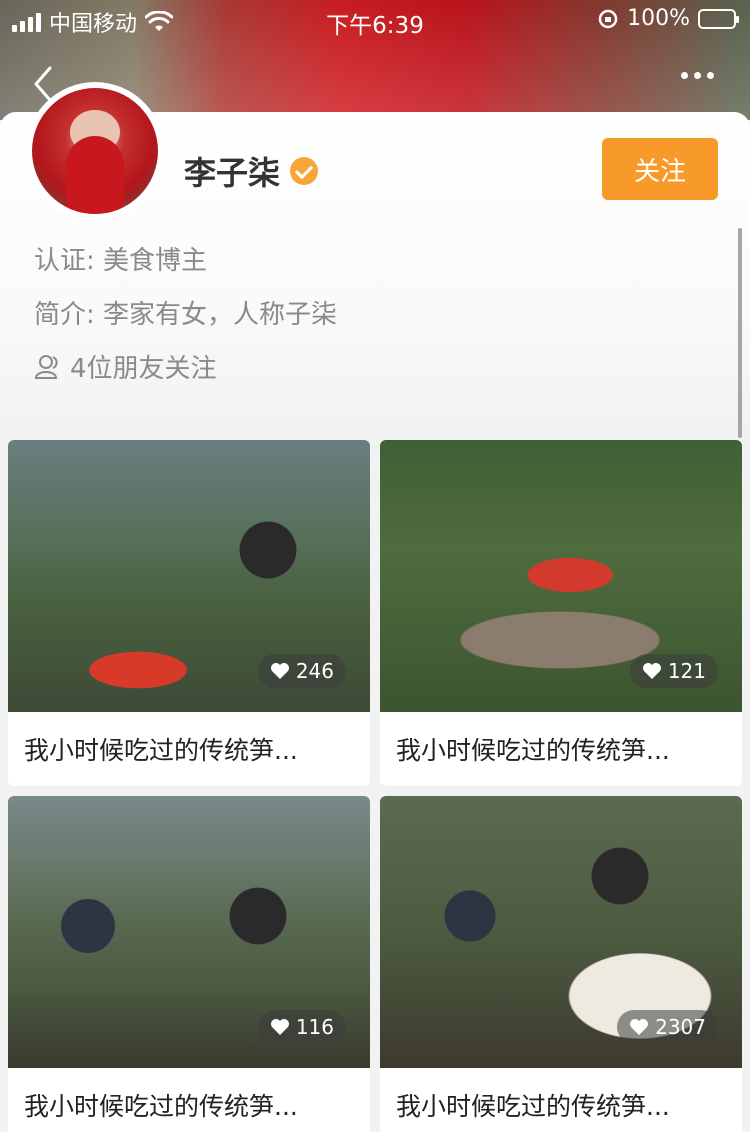 The image size is (750, 1132). I want to click on likes-count: 246, so click(314, 671).